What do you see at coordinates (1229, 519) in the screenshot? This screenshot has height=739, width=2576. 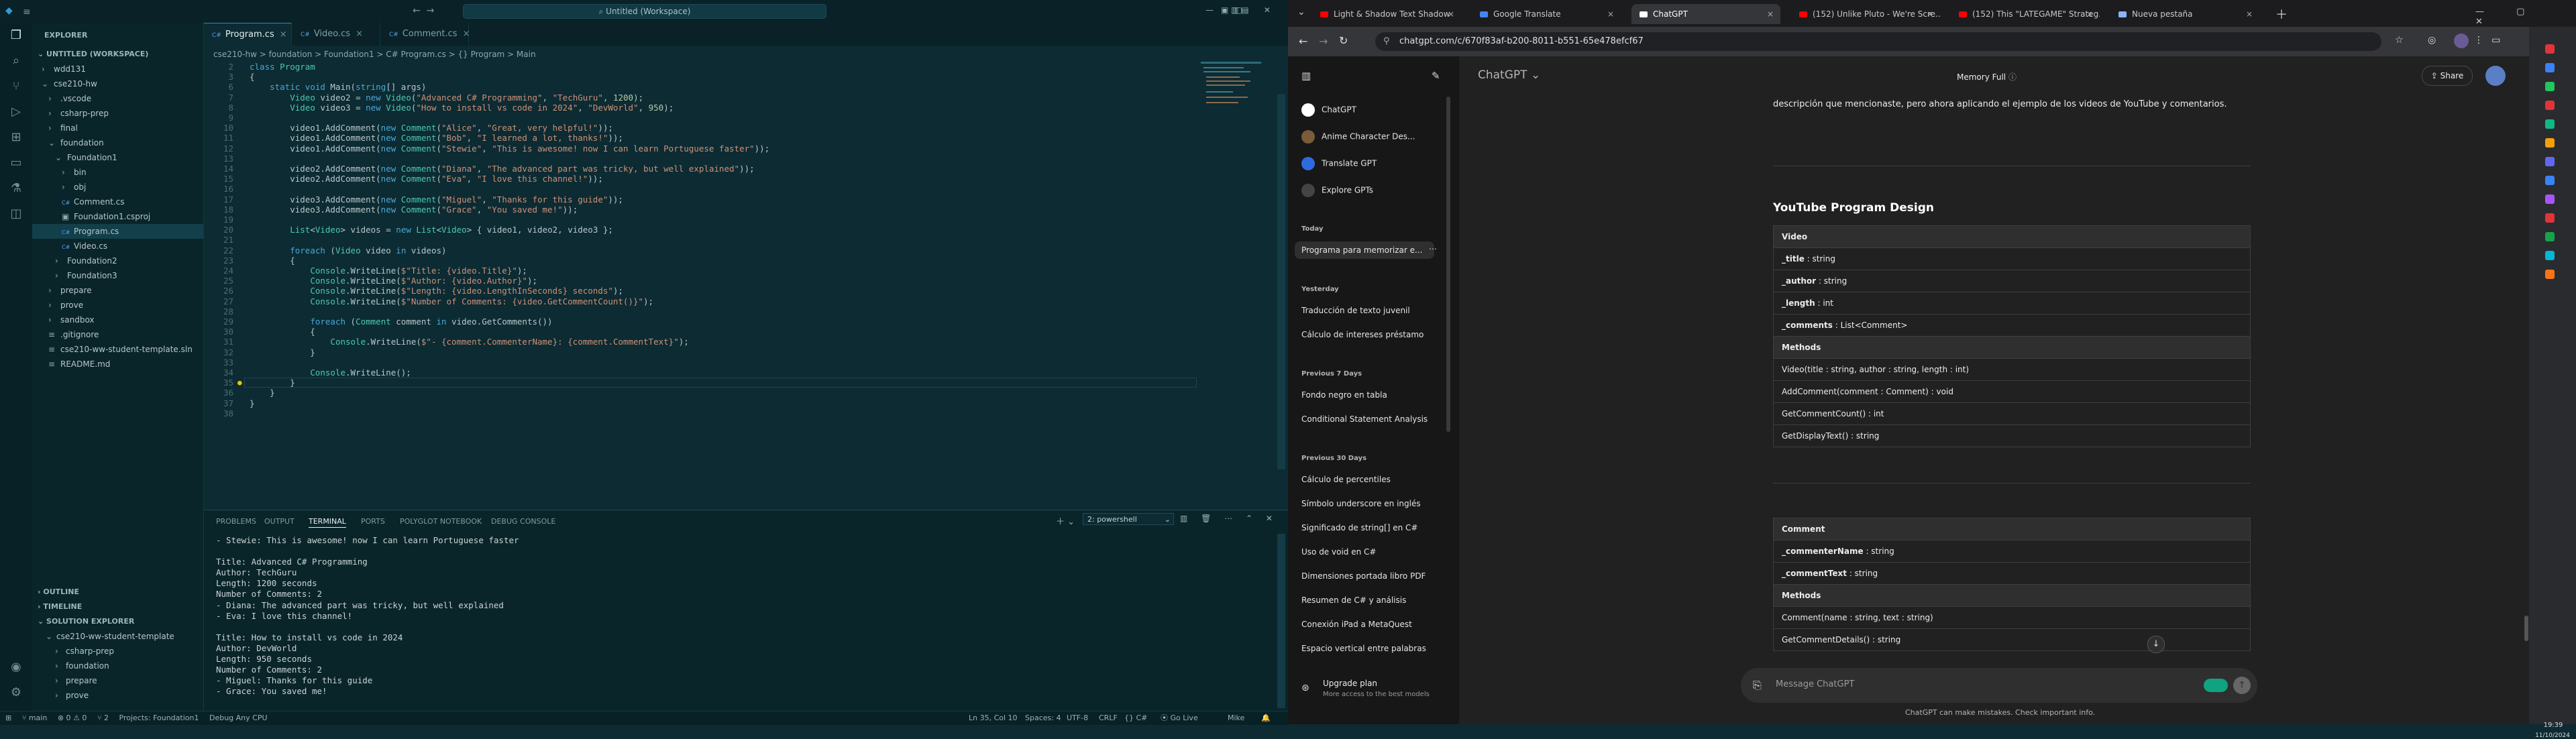 I see `panel-actions: ▥ 🗑 ⋯ ⌃ ✕` at bounding box center [1229, 519].